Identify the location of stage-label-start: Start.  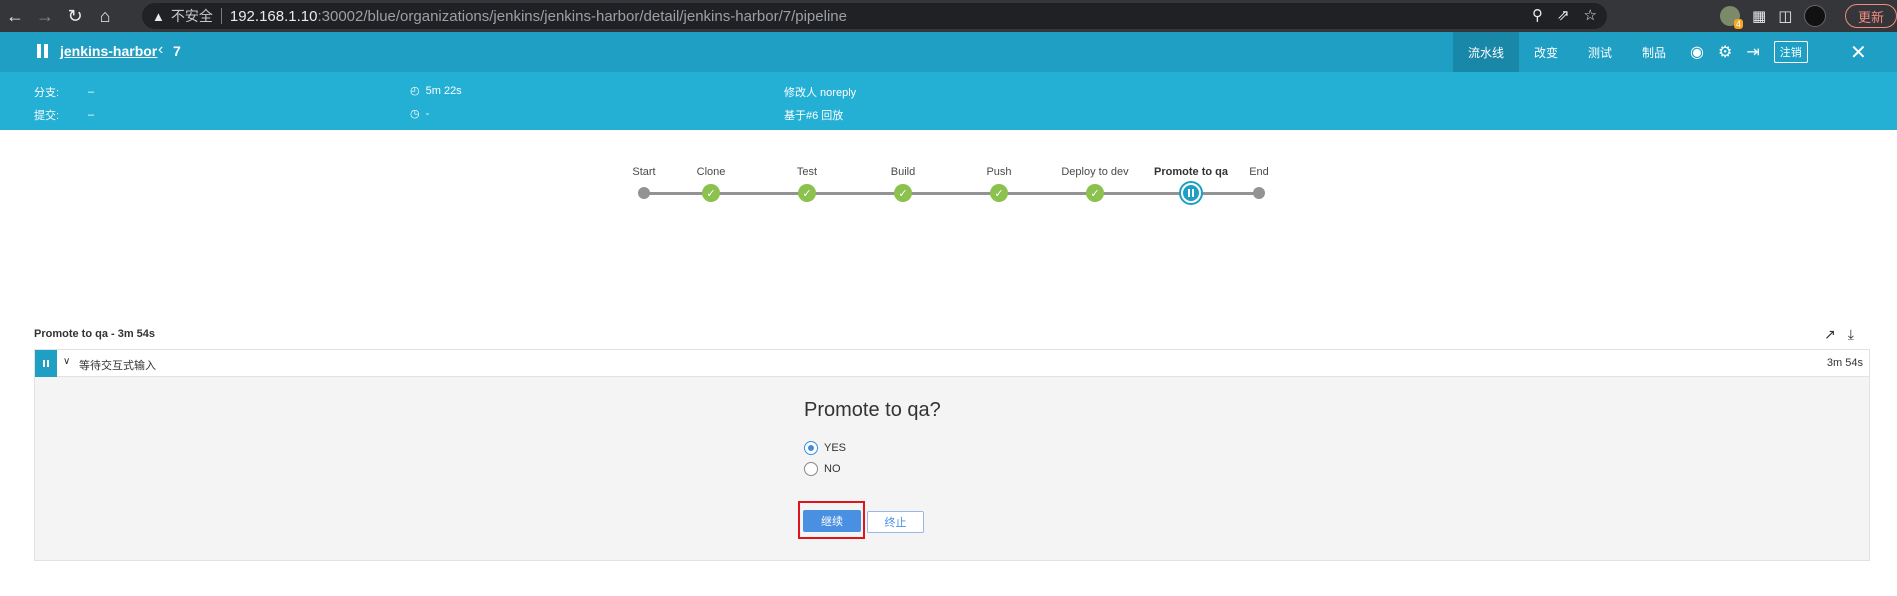
(644, 172).